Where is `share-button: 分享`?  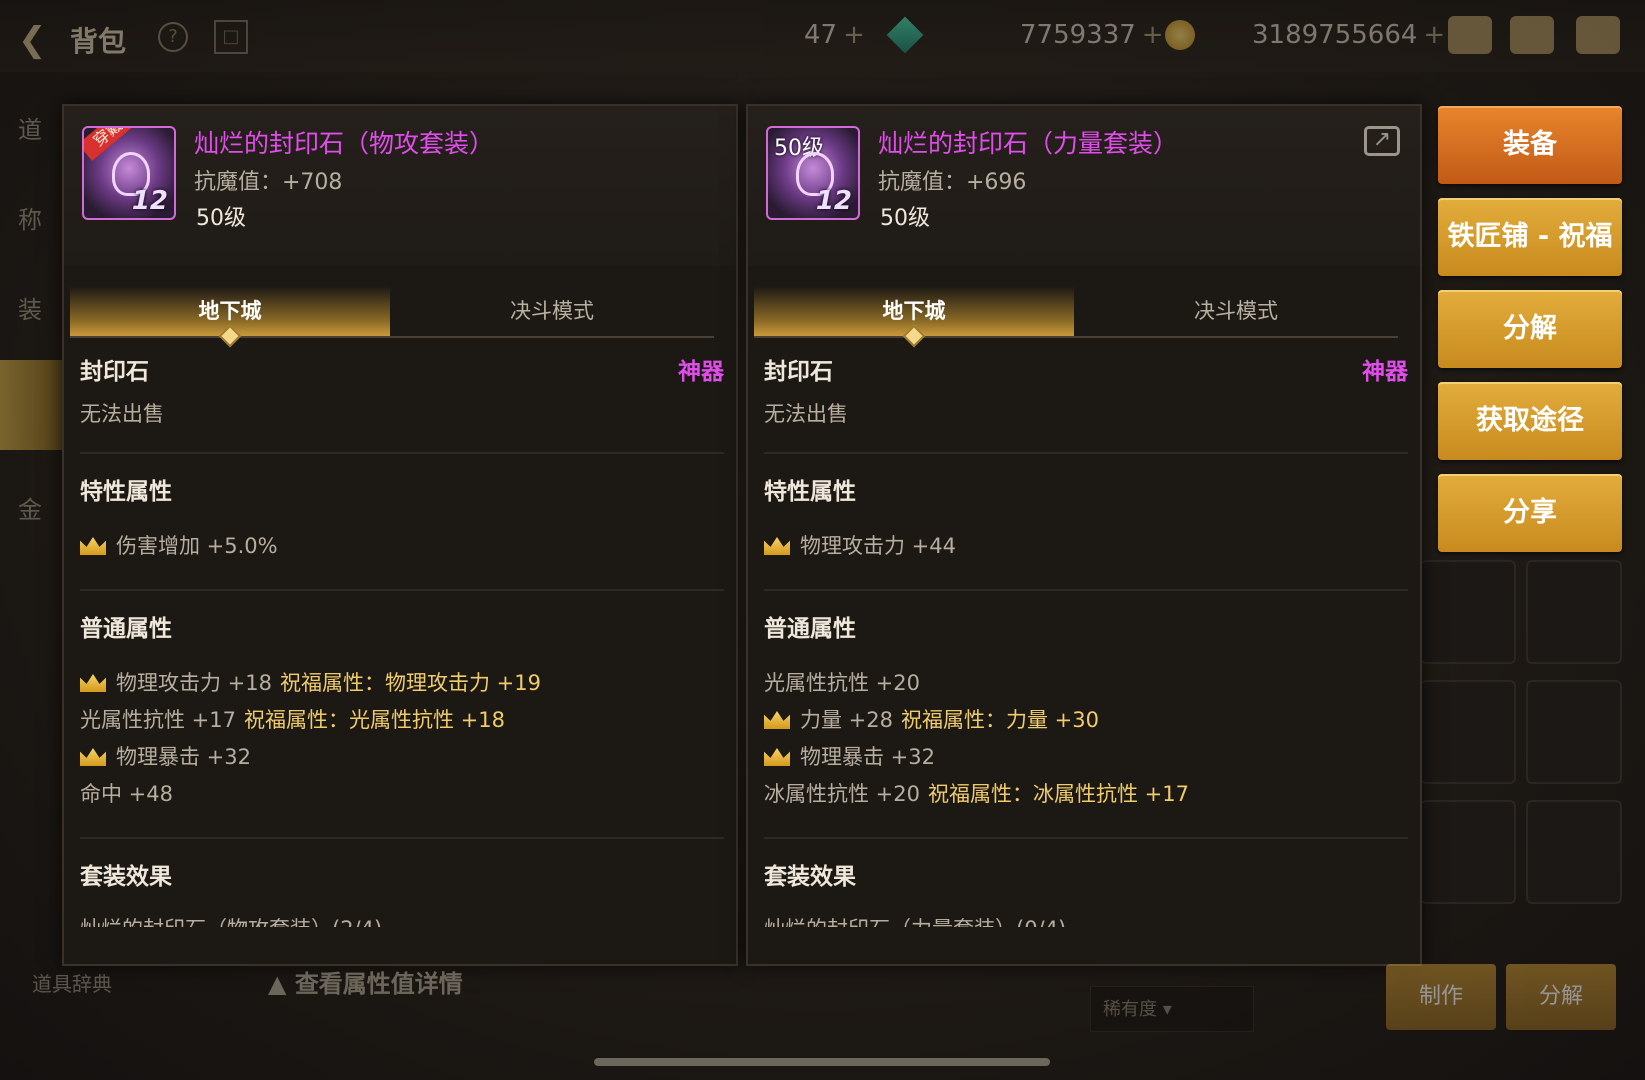
share-button: 分享 is located at coordinates (1530, 513).